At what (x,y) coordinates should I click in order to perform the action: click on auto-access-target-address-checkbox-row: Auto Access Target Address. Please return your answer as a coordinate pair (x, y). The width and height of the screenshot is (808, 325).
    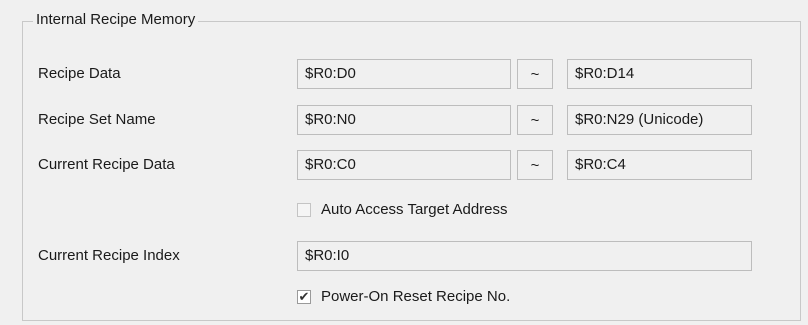
    Looking at the image, I should click on (402, 210).